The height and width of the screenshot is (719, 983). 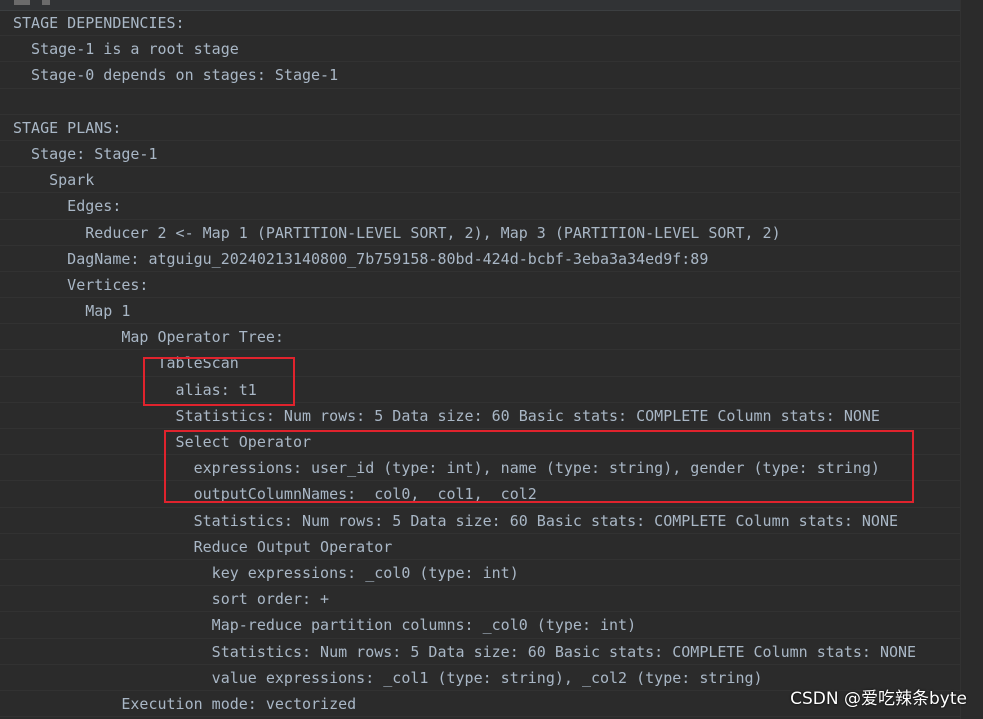 I want to click on plan-line: alias: t1, so click(x=480, y=390).